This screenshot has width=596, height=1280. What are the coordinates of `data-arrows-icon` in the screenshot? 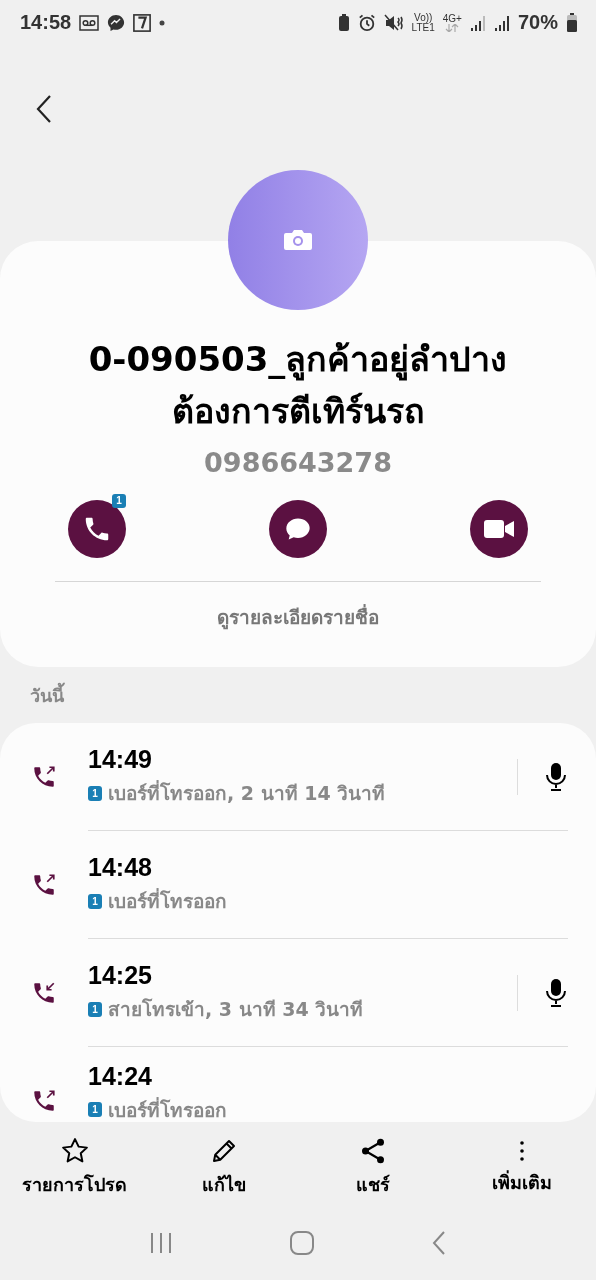 It's located at (452, 27).